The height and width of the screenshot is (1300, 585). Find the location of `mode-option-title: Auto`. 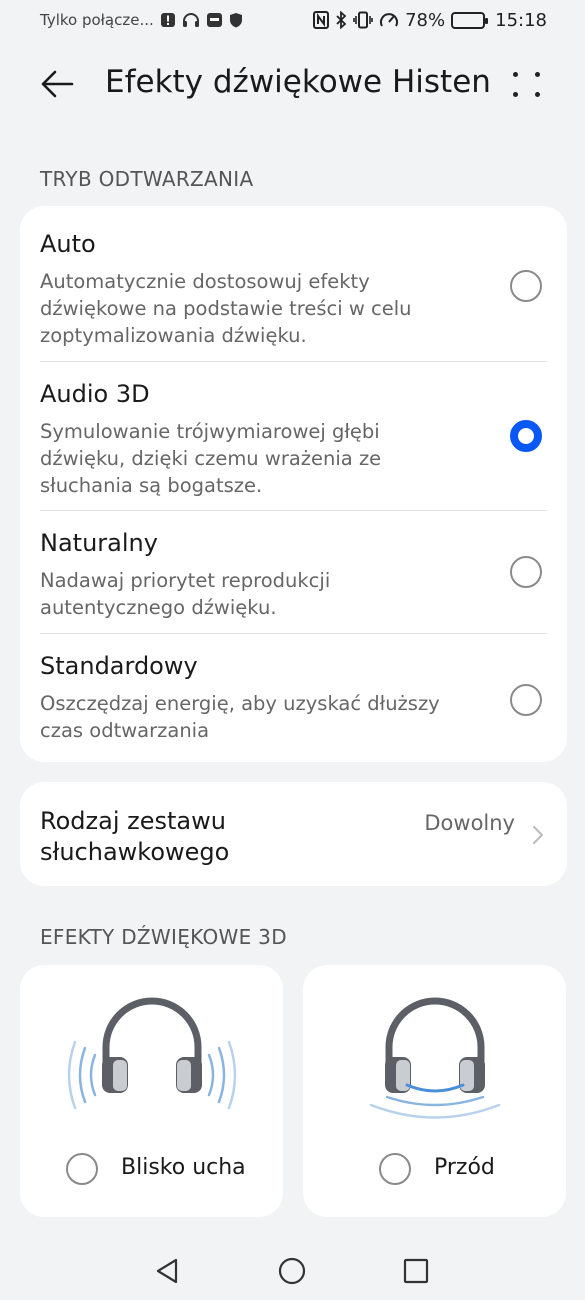

mode-option-title: Auto is located at coordinates (68, 244).